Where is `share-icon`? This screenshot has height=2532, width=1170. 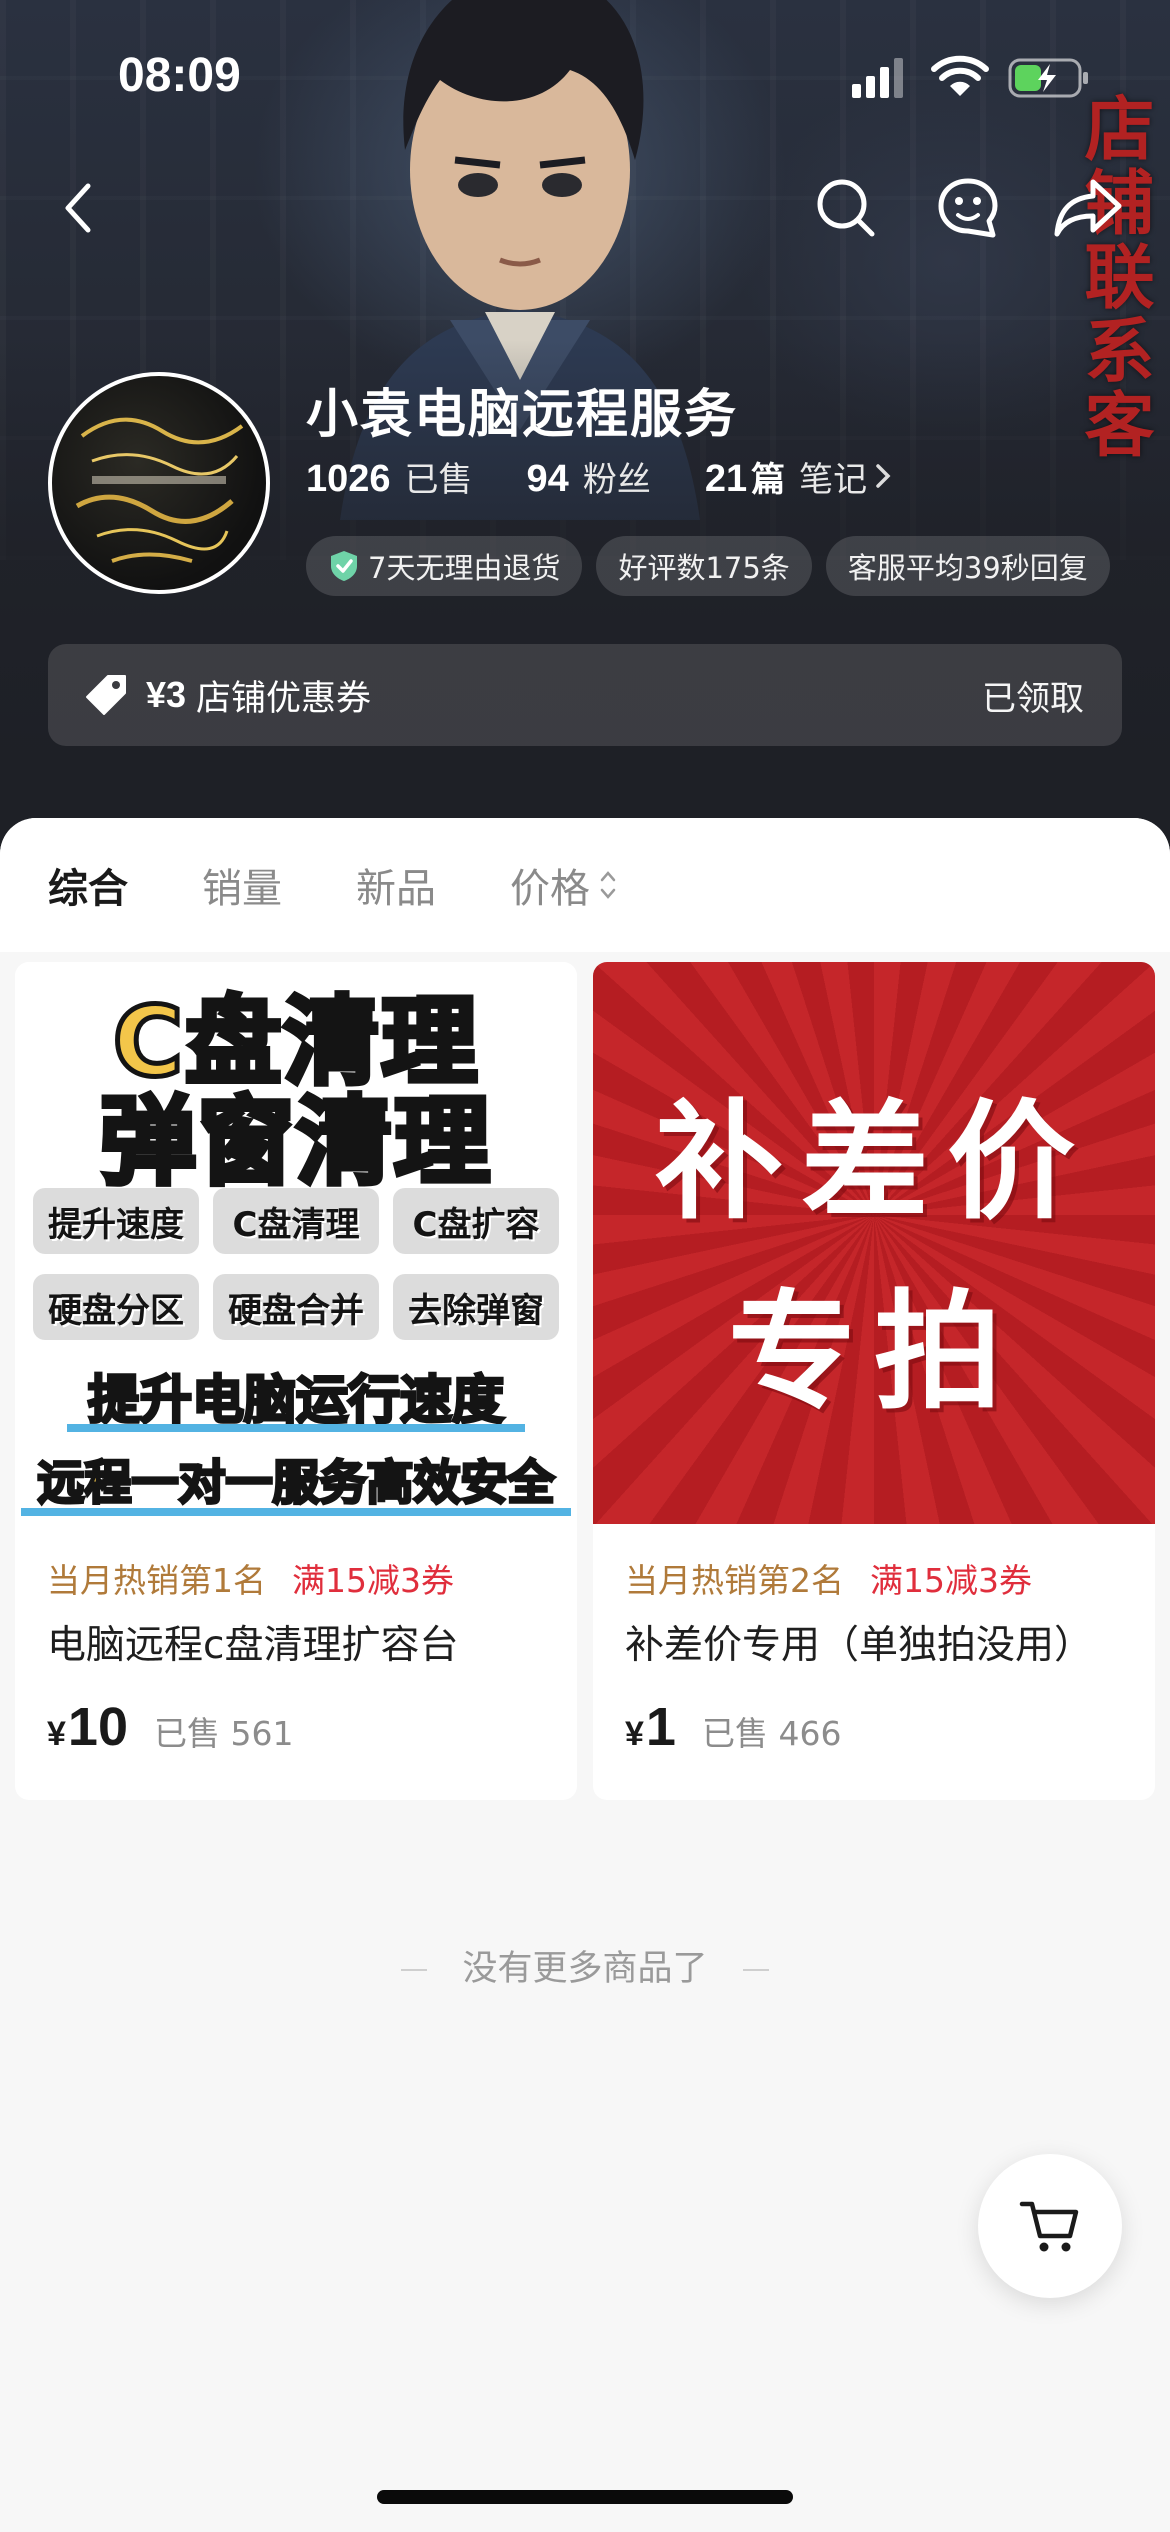
share-icon is located at coordinates (1088, 208).